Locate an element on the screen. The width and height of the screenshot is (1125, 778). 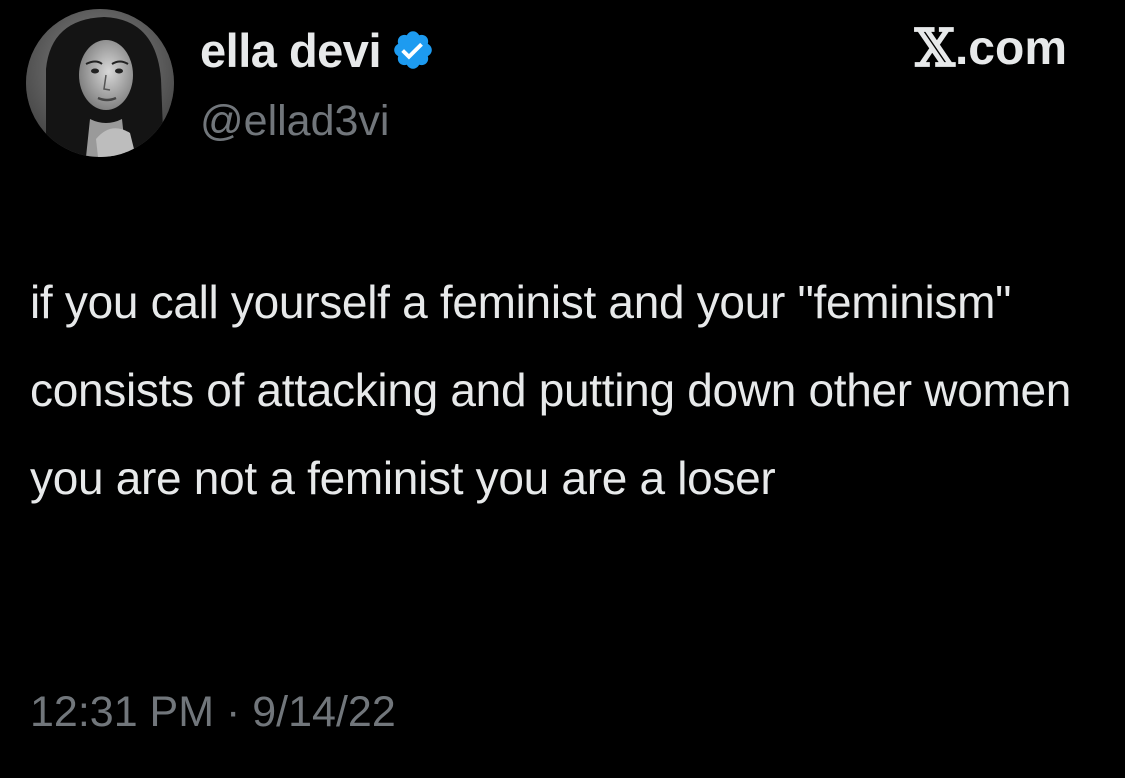
author-handle: @ellad3vi is located at coordinates (294, 121).